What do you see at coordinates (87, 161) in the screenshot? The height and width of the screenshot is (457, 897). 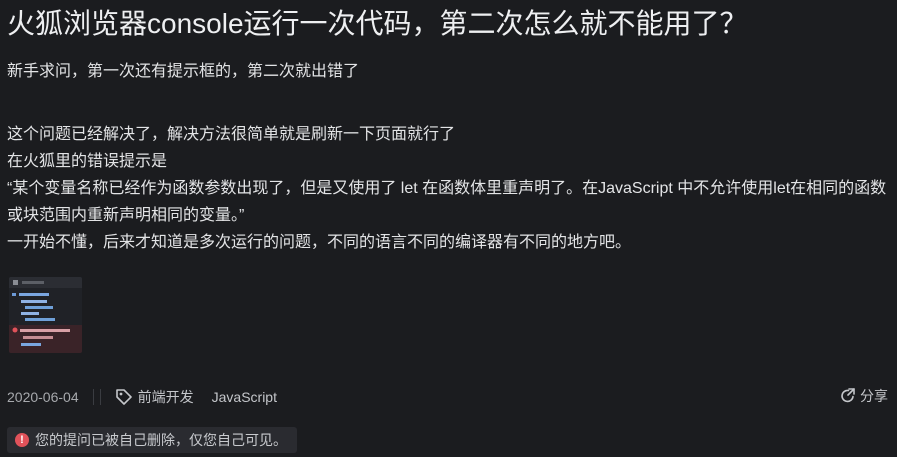 I see `body-paragraph: 在火狐里的错误提示是` at bounding box center [87, 161].